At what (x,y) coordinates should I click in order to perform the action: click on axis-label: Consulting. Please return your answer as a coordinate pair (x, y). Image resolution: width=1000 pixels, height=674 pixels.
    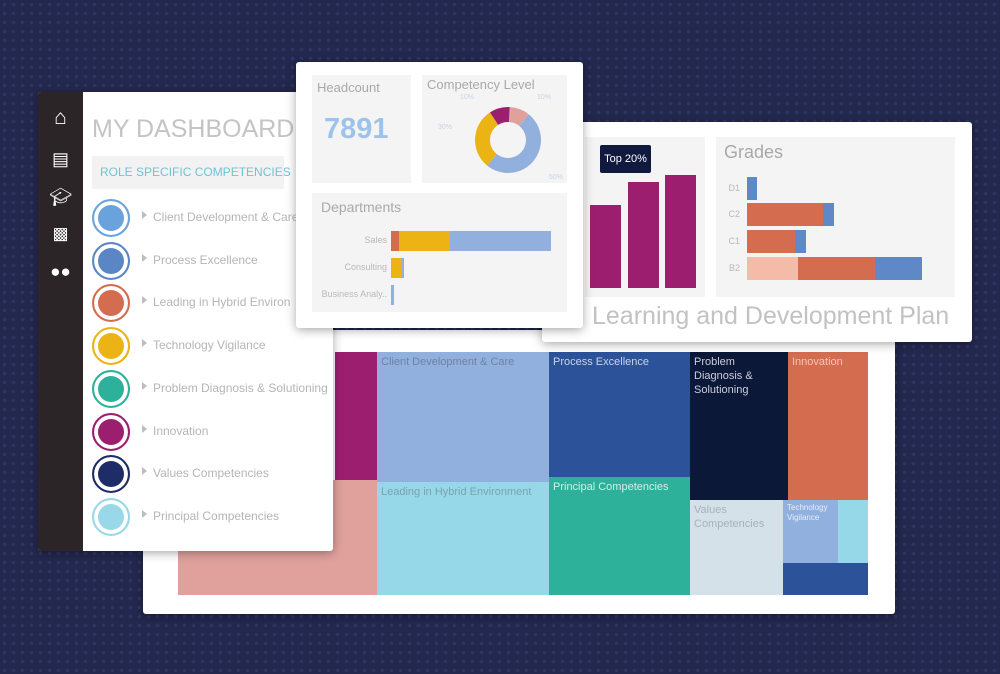
    Looking at the image, I should click on (365, 267).